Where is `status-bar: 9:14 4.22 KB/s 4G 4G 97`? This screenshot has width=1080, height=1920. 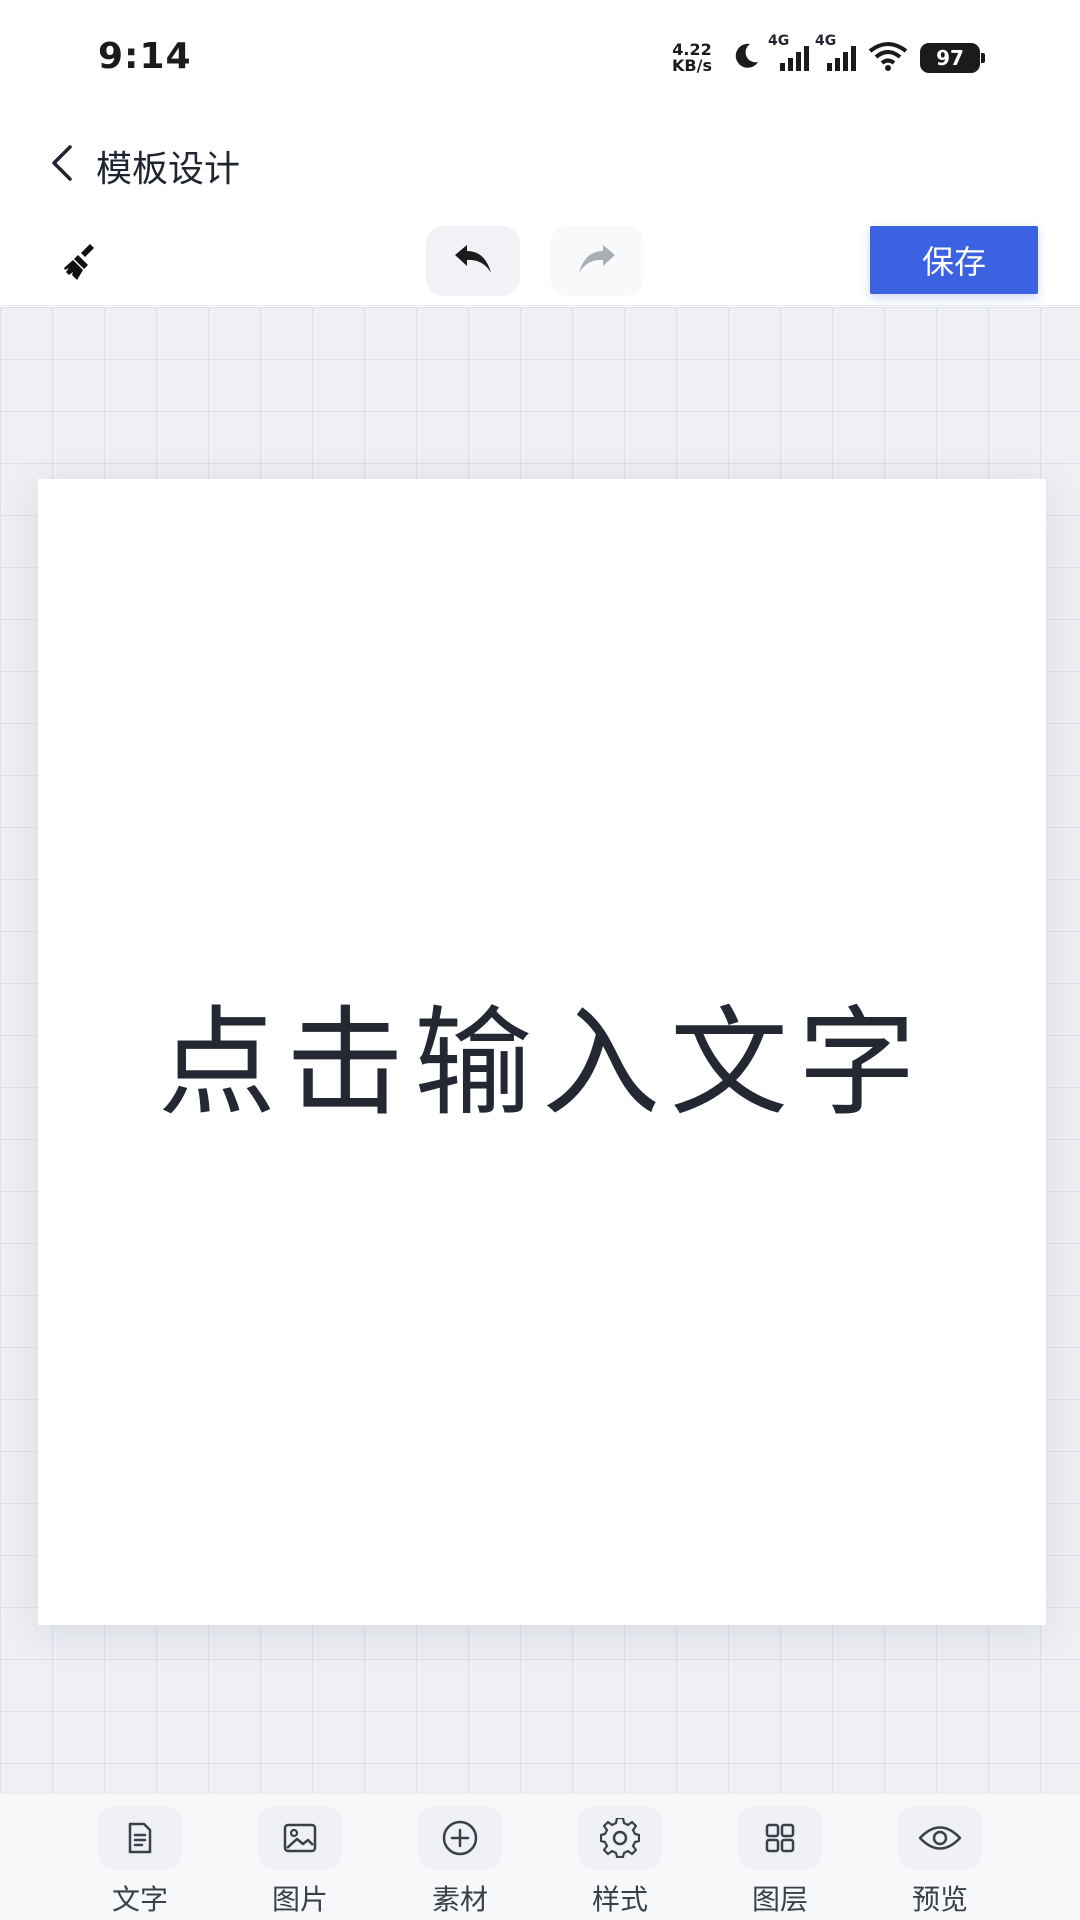 status-bar: 9:14 4.22 KB/s 4G 4G 97 is located at coordinates (540, 55).